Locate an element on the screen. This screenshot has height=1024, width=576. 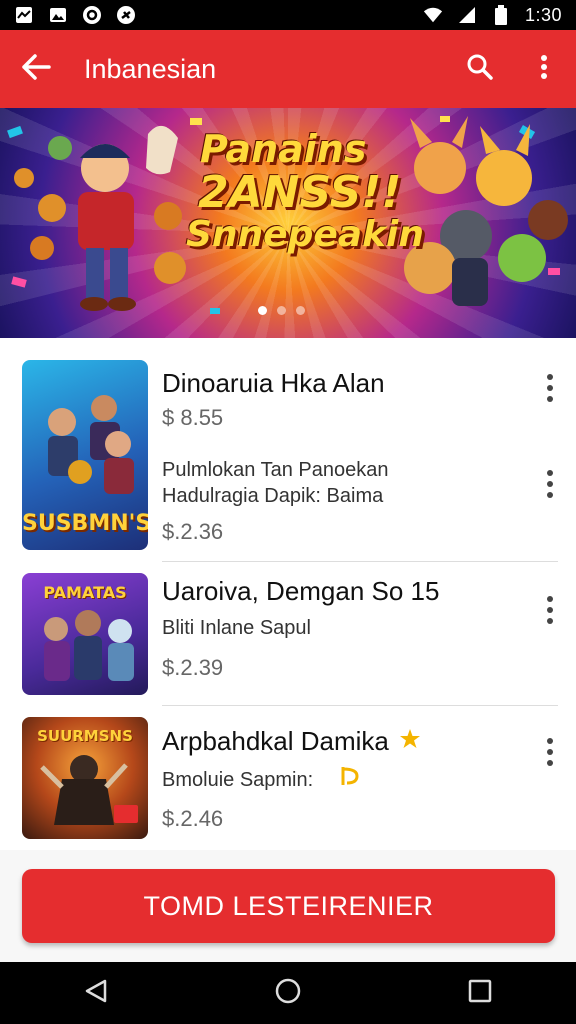
carousel-indicator is located at coordinates (281, 310).